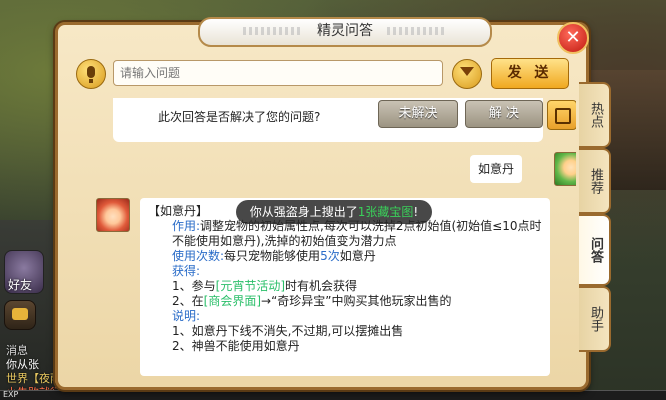 The image size is (666, 400). What do you see at coordinates (236, 346) in the screenshot?
I see `note-2: 2、神兽不能使用如意丹` at bounding box center [236, 346].